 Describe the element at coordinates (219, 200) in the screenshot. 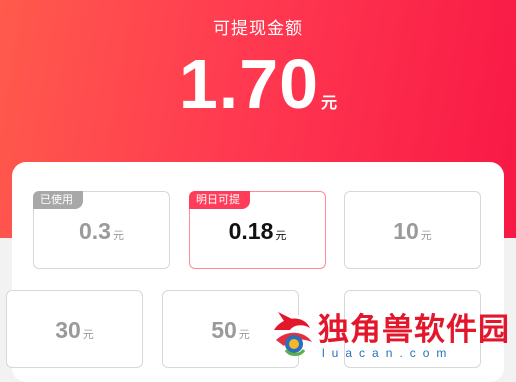

I see `tomorrow-available-badge: 明日可提` at that location.